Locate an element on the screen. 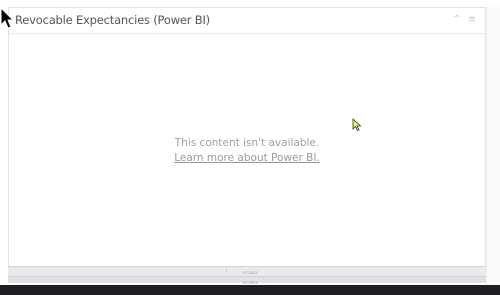 This screenshot has width=500, height=295. bottom-bar is located at coordinates (250, 290).